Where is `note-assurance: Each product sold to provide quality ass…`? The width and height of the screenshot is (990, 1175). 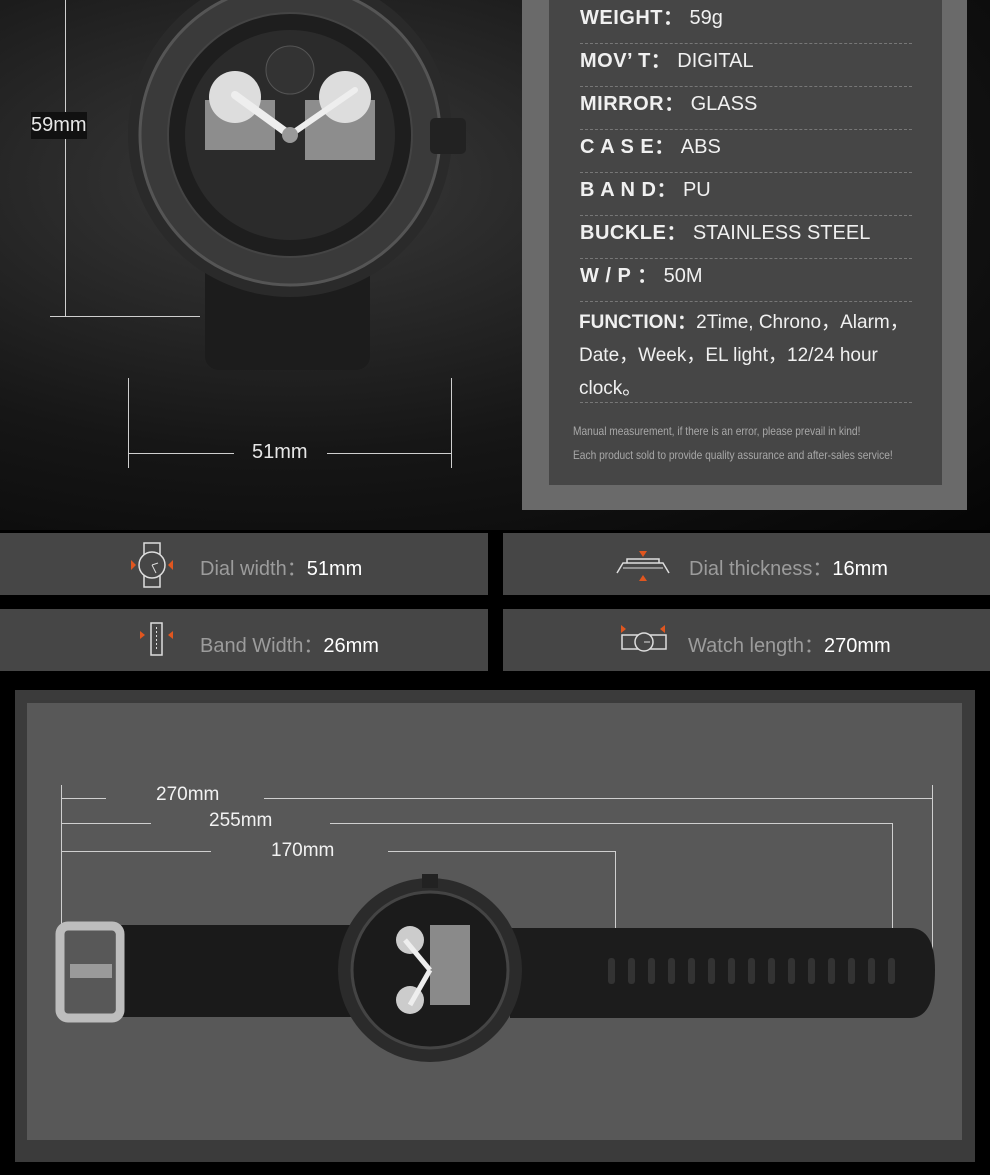
note-assurance: Each product sold to provide quality ass… is located at coordinates (733, 455).